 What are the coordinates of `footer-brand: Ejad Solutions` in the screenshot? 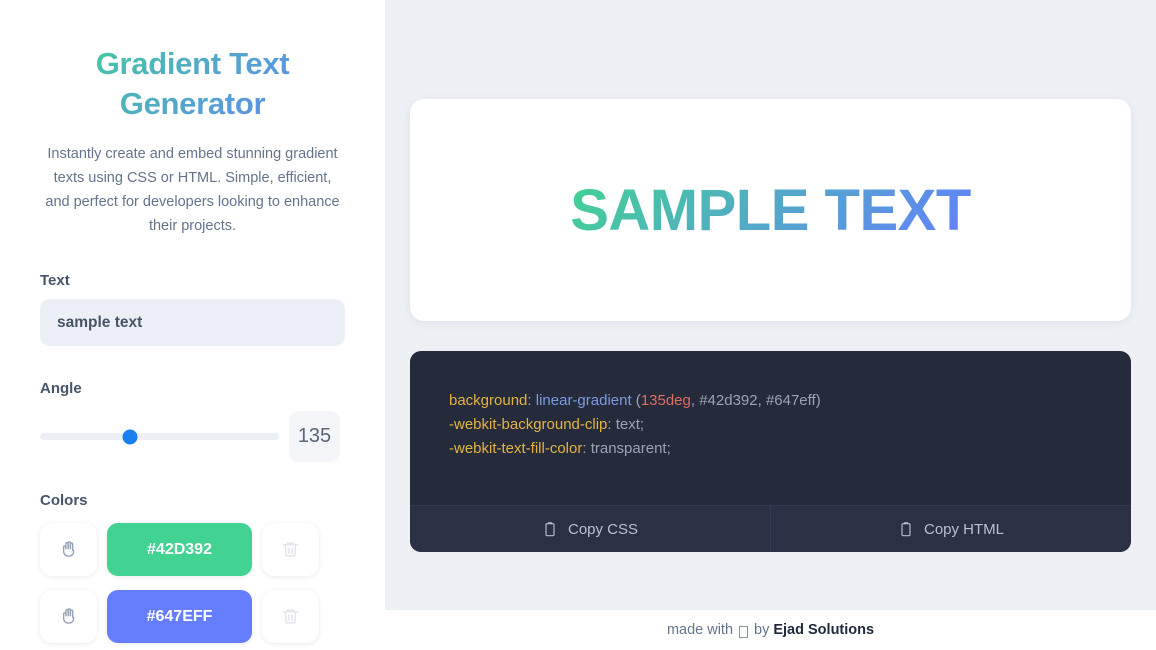 It's located at (824, 630).